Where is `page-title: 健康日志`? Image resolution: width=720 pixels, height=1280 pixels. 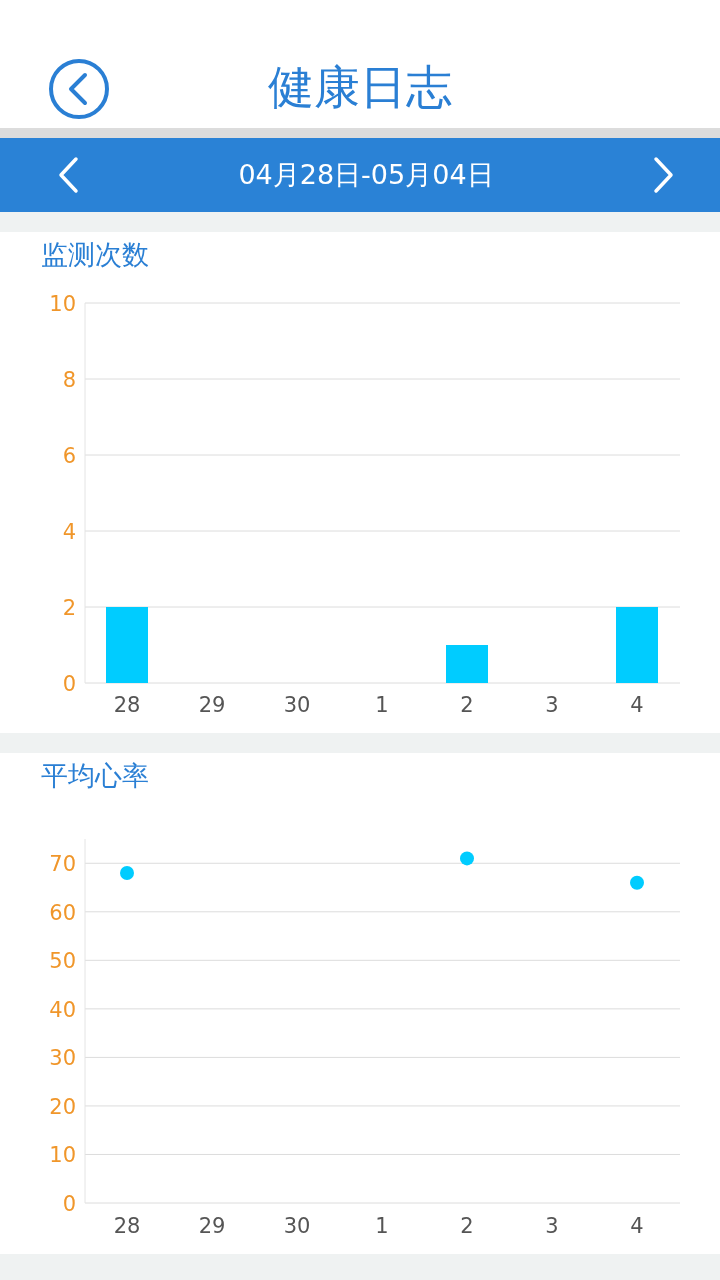
page-title: 健康日志 is located at coordinates (360, 87).